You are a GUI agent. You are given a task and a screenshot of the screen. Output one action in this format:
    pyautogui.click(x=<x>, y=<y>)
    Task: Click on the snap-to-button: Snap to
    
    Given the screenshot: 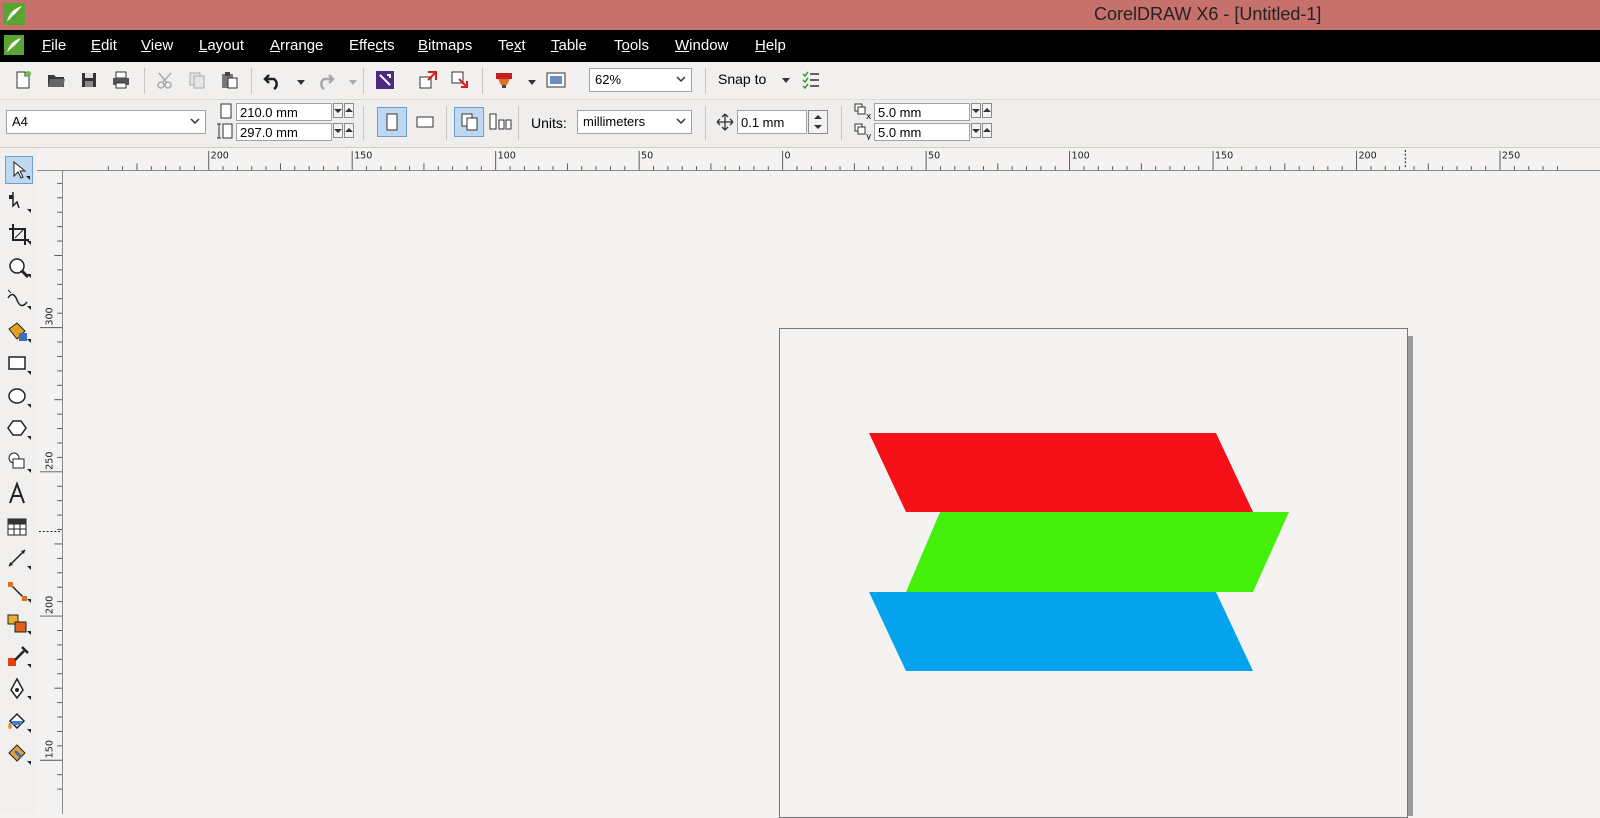 What is the action you would take?
    pyautogui.click(x=742, y=79)
    